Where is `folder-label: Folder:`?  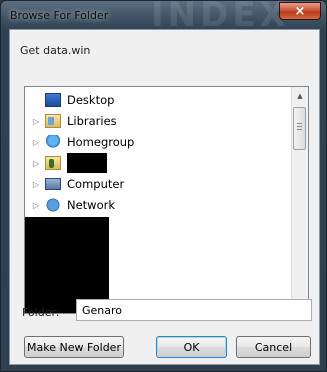 folder-label: Folder: is located at coordinates (41, 312).